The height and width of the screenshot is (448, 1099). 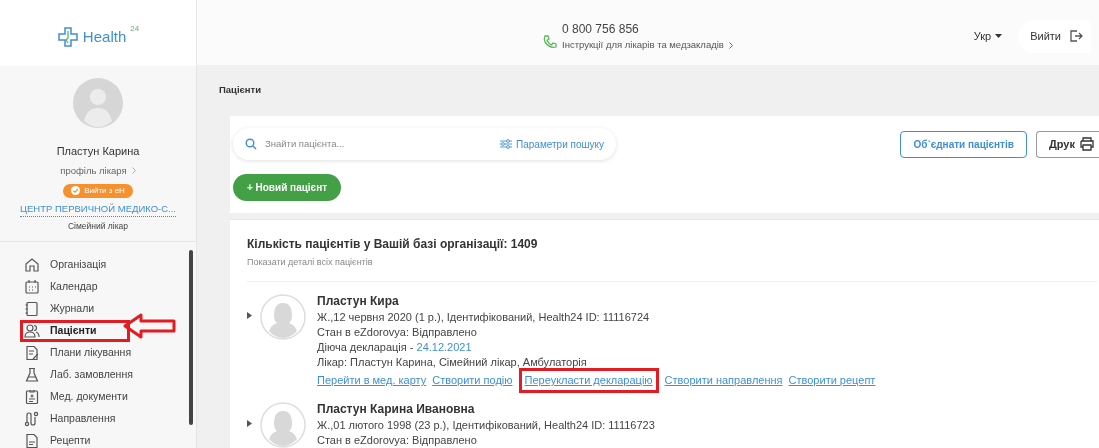 What do you see at coordinates (486, 425) in the screenshot?
I see `patient-info: Ж.,01 лютого 1998 (23 р.), Ідентифікований, Health24 ID: 11116723` at bounding box center [486, 425].